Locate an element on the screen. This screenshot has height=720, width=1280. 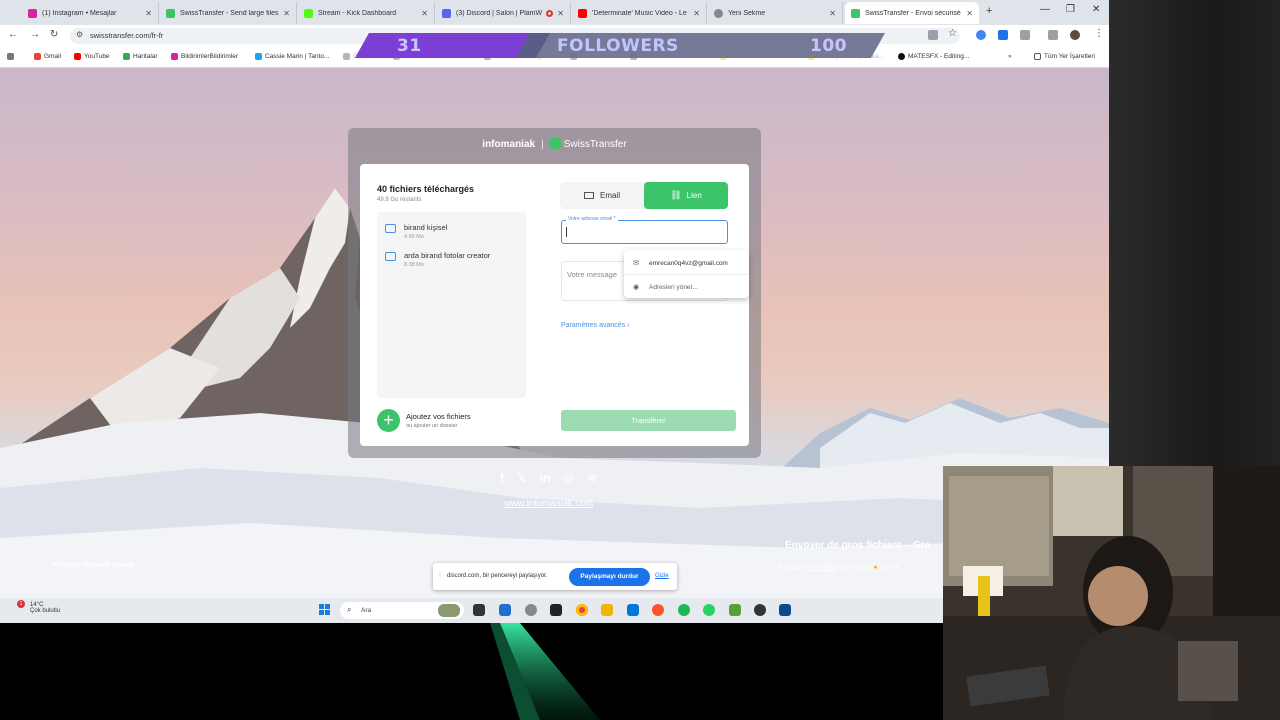
tab-email: Email is located at coordinates (602, 195).